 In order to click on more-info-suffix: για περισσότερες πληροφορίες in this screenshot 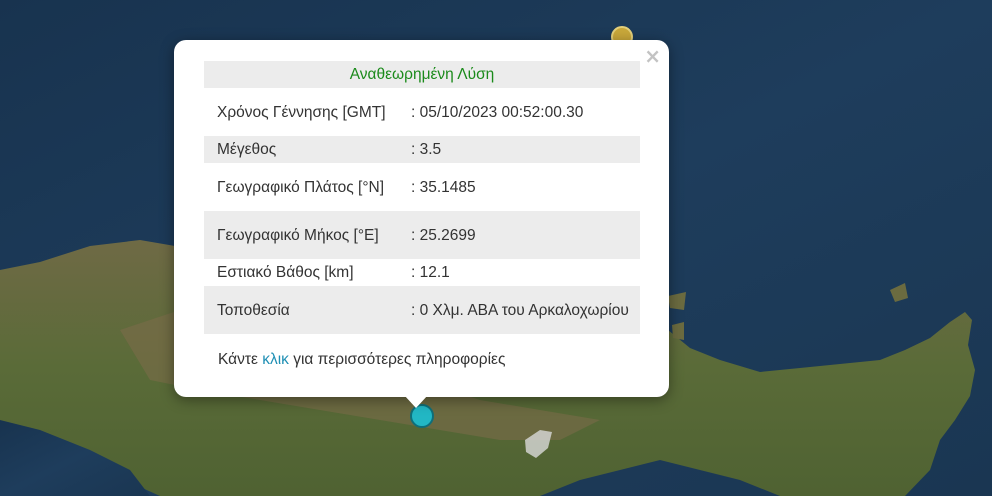, I will do `click(397, 359)`.